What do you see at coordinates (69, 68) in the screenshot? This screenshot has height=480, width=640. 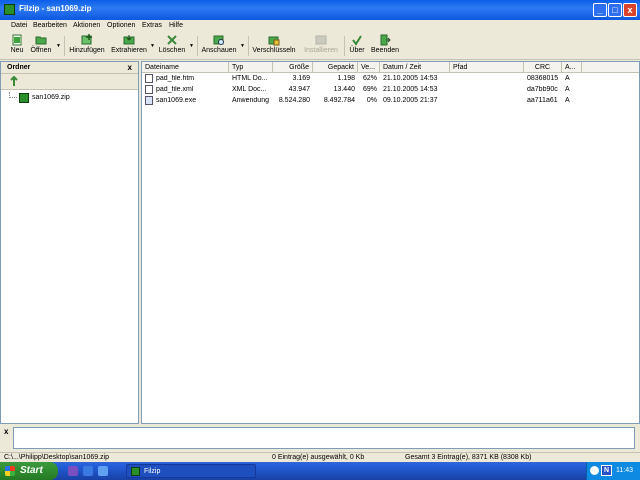 I see `folder-panel-header: Ordner x` at bounding box center [69, 68].